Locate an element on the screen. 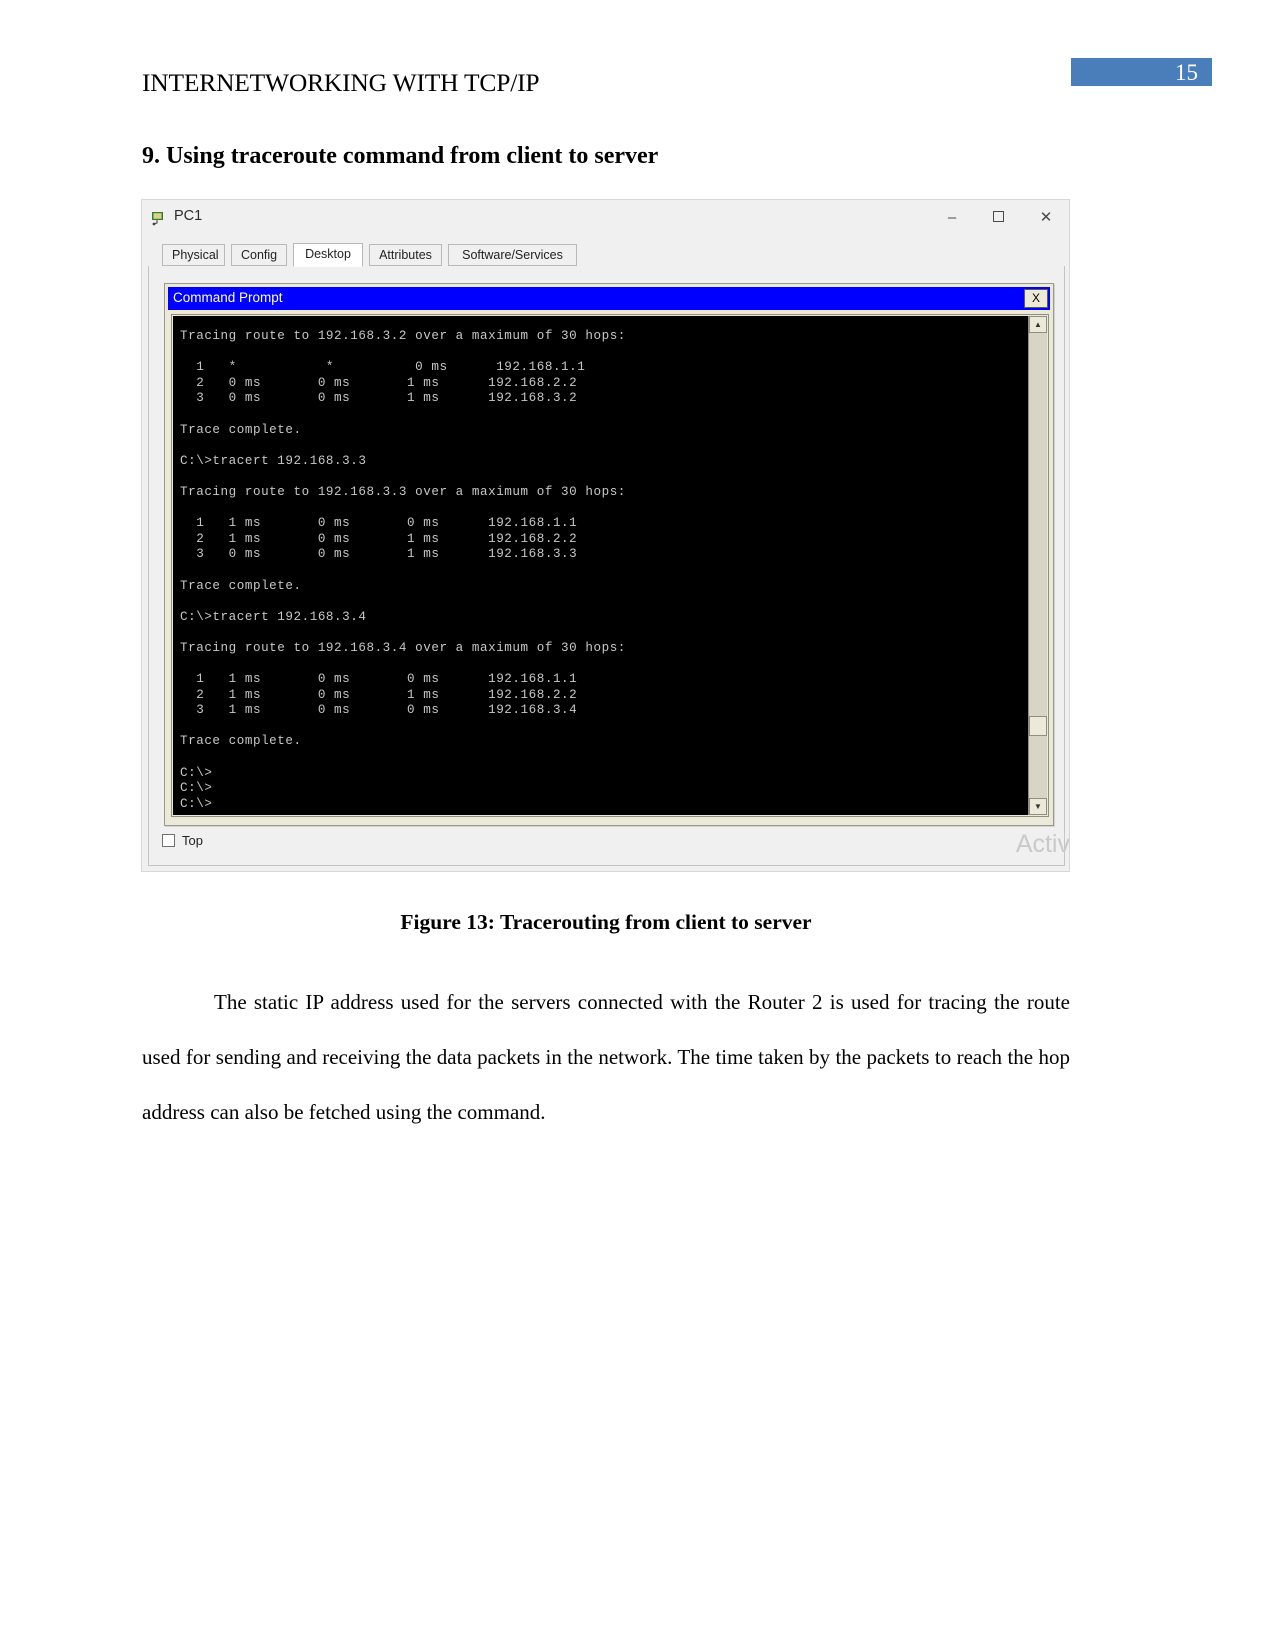  command-prompt-title: Command Prompt is located at coordinates (228, 297).